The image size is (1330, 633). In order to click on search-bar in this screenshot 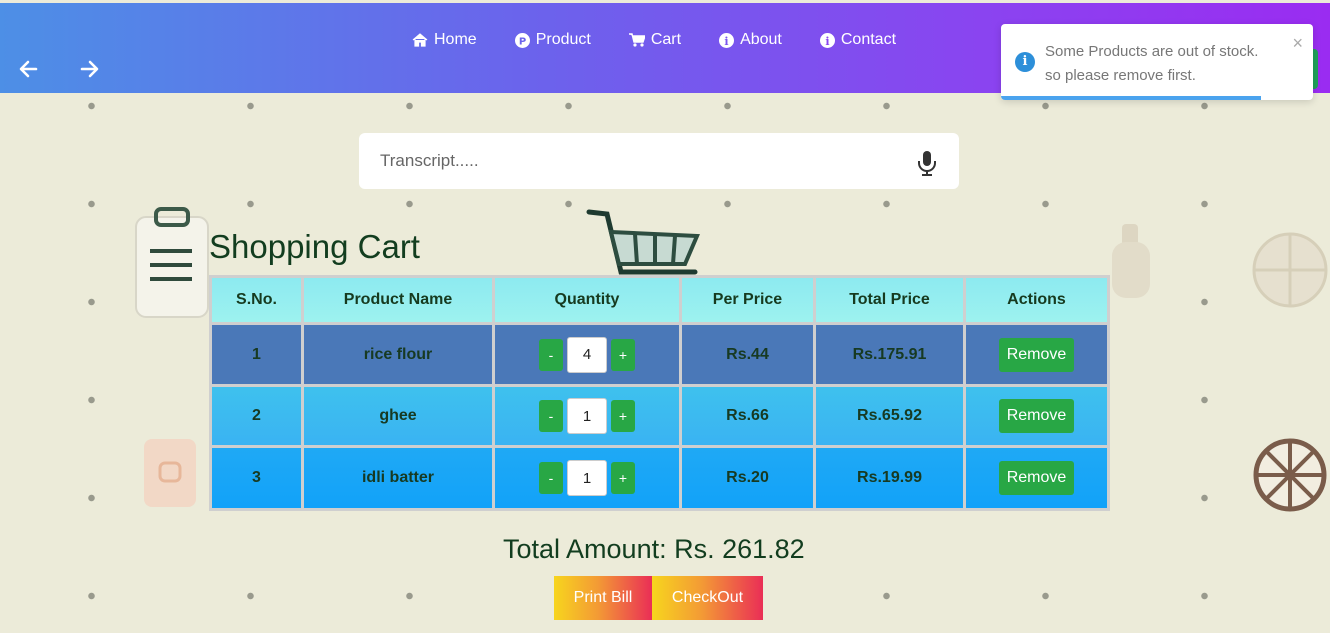, I will do `click(659, 161)`.